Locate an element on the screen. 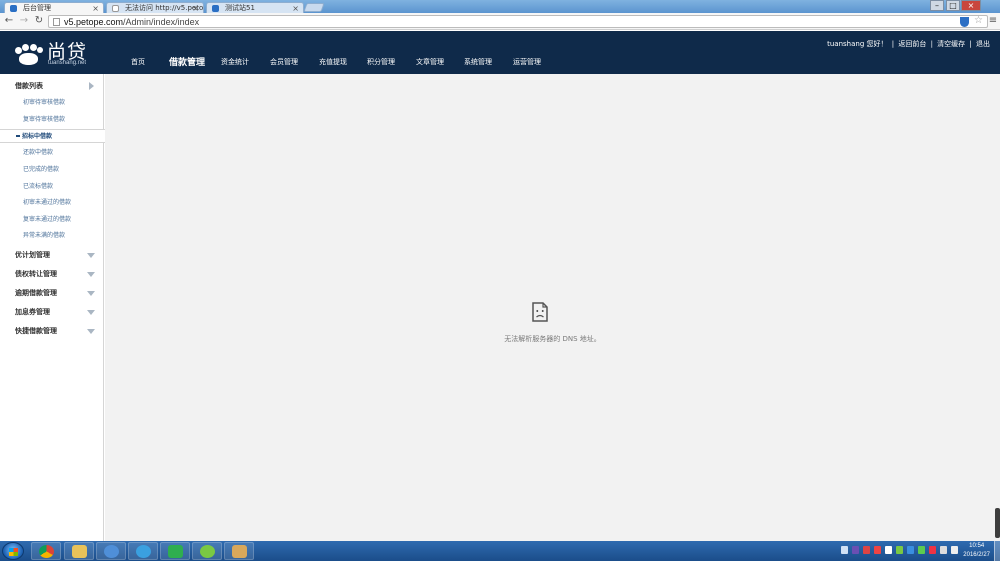 The width and height of the screenshot is (1000, 561). avatar-icon is located at coordinates (239, 551).